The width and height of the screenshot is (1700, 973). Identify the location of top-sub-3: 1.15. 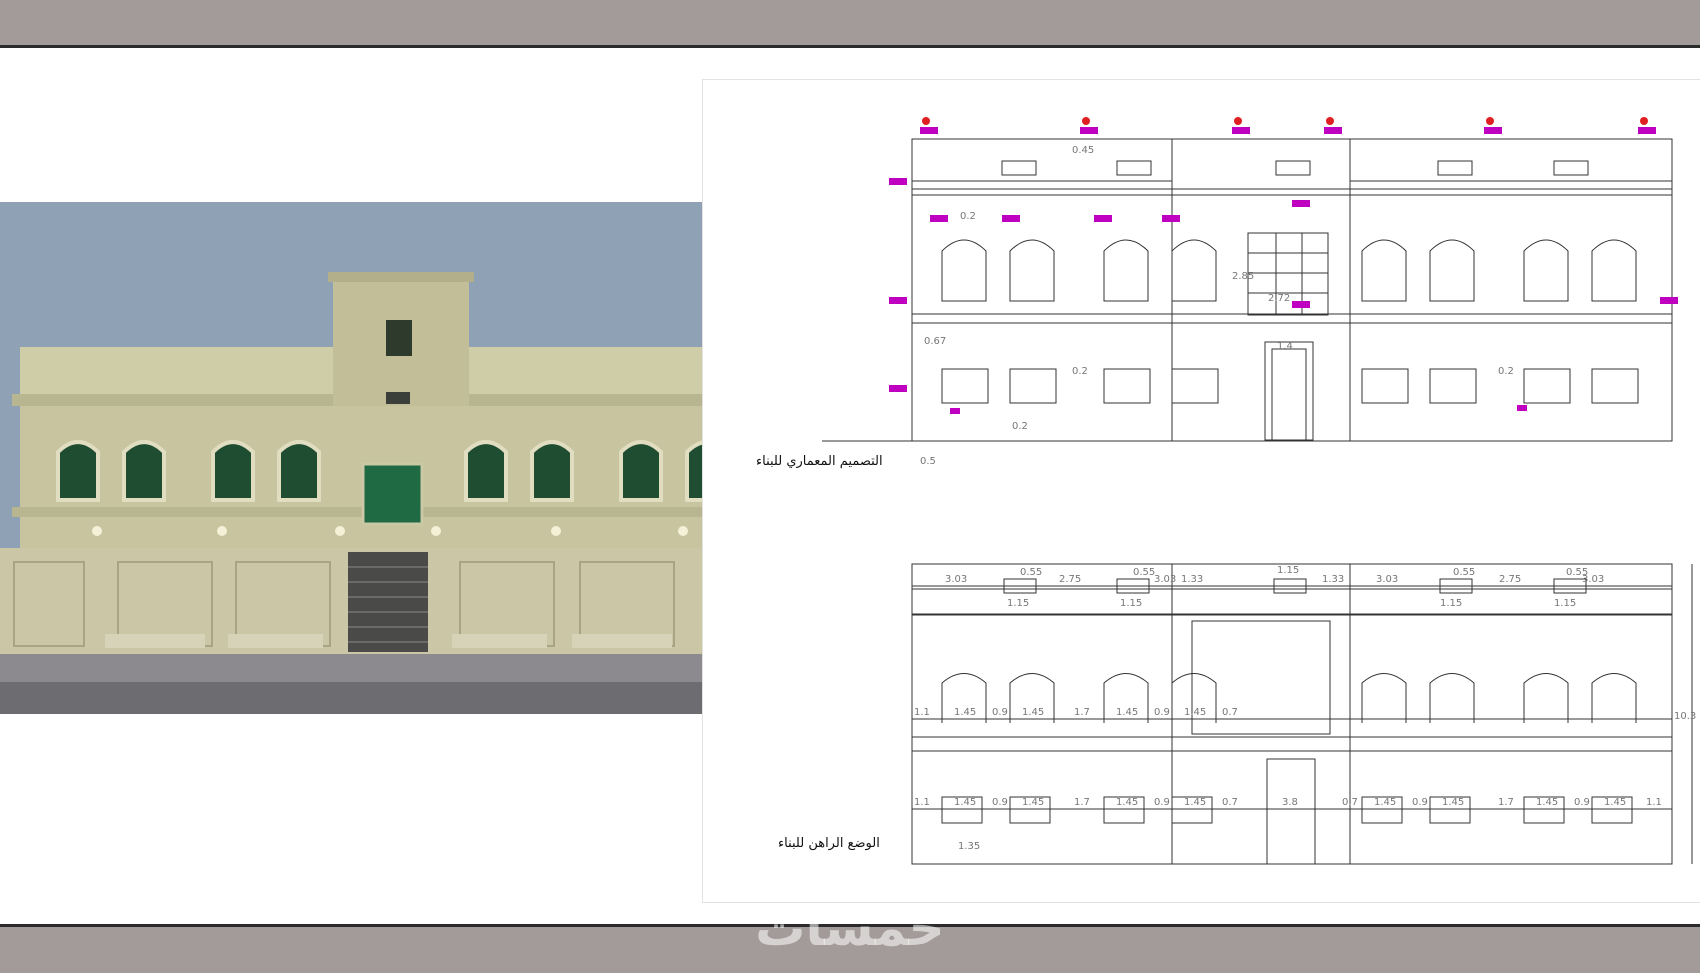
(1565, 603).